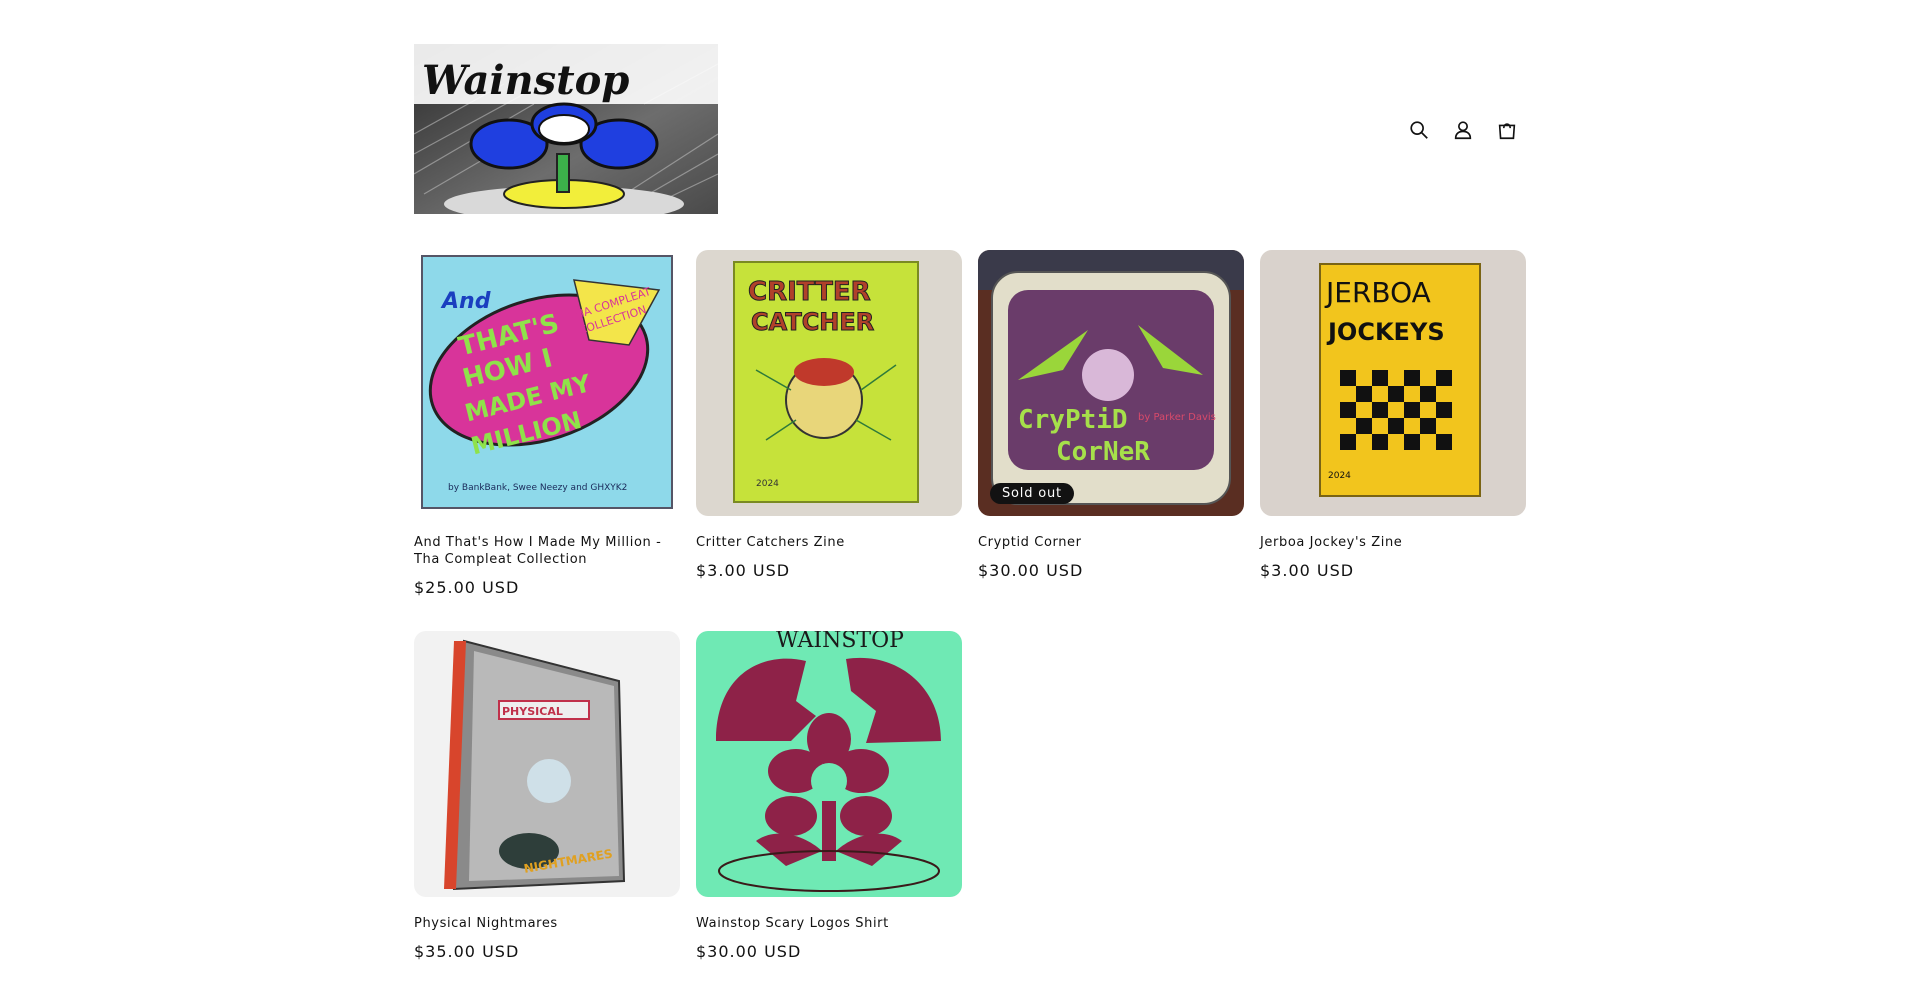 Image resolution: width=1920 pixels, height=993 pixels. Describe the element at coordinates (532, 711) in the screenshot. I see `svg-text: PHYSICAL` at that location.